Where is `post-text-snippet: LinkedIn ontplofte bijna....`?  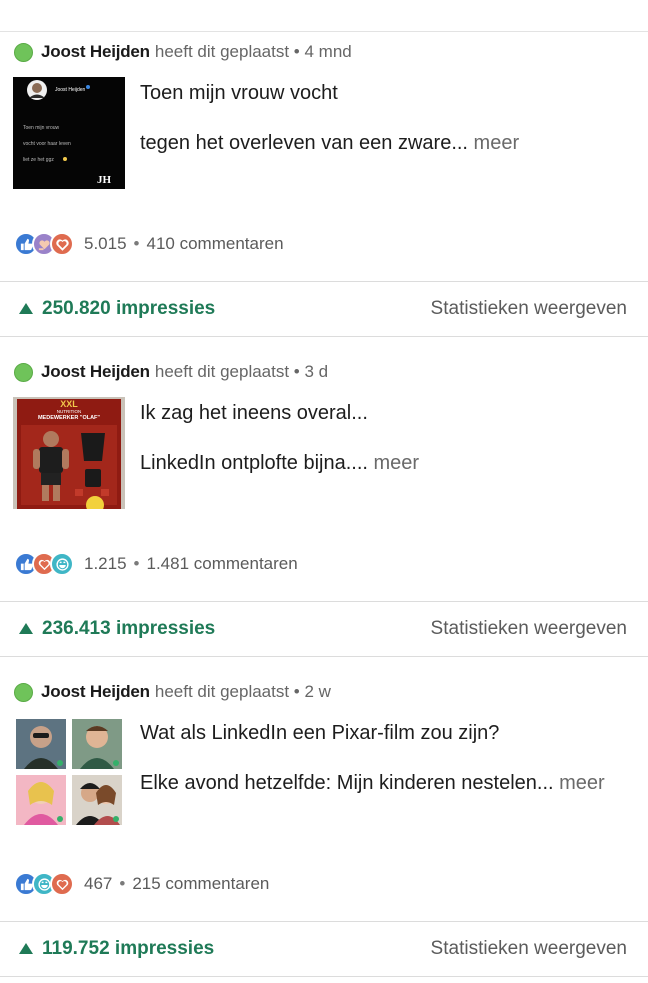
post-text-snippet: LinkedIn ontplofte bijna.... is located at coordinates (254, 463).